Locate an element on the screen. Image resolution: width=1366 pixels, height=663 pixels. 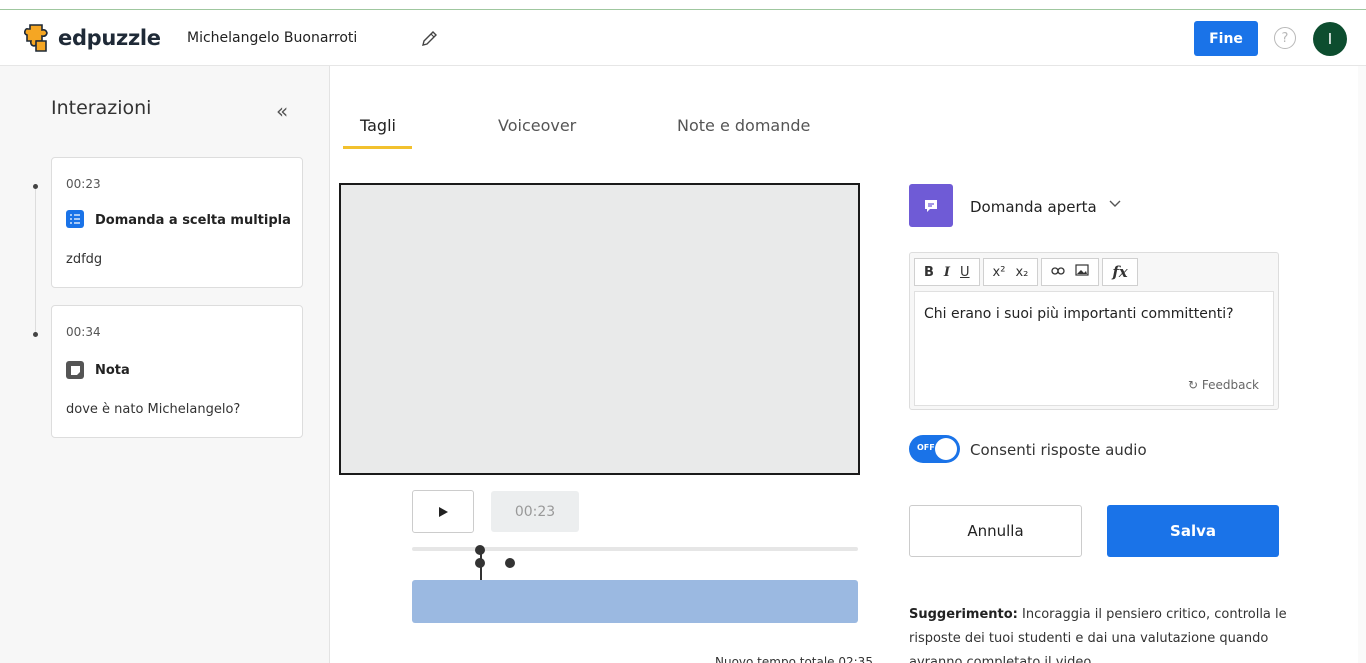
feedback-label: Feedback is located at coordinates (1230, 385).